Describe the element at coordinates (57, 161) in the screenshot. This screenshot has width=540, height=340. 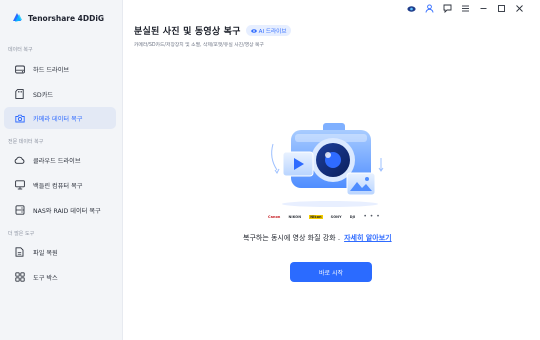
I see `sidebar-item-label: 클라우드 드라이브` at that location.